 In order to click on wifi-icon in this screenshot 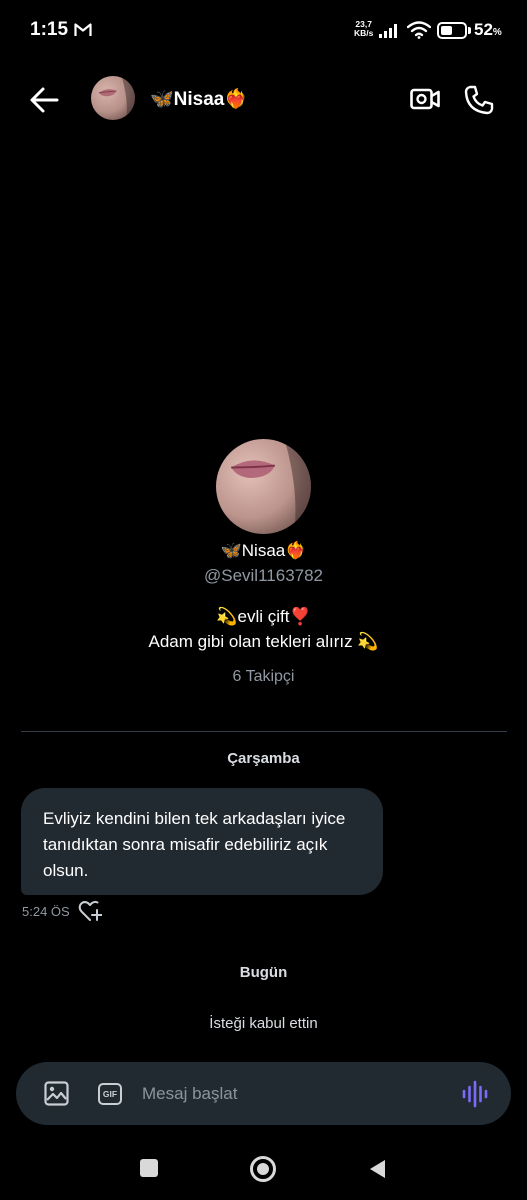, I will do `click(419, 30)`.